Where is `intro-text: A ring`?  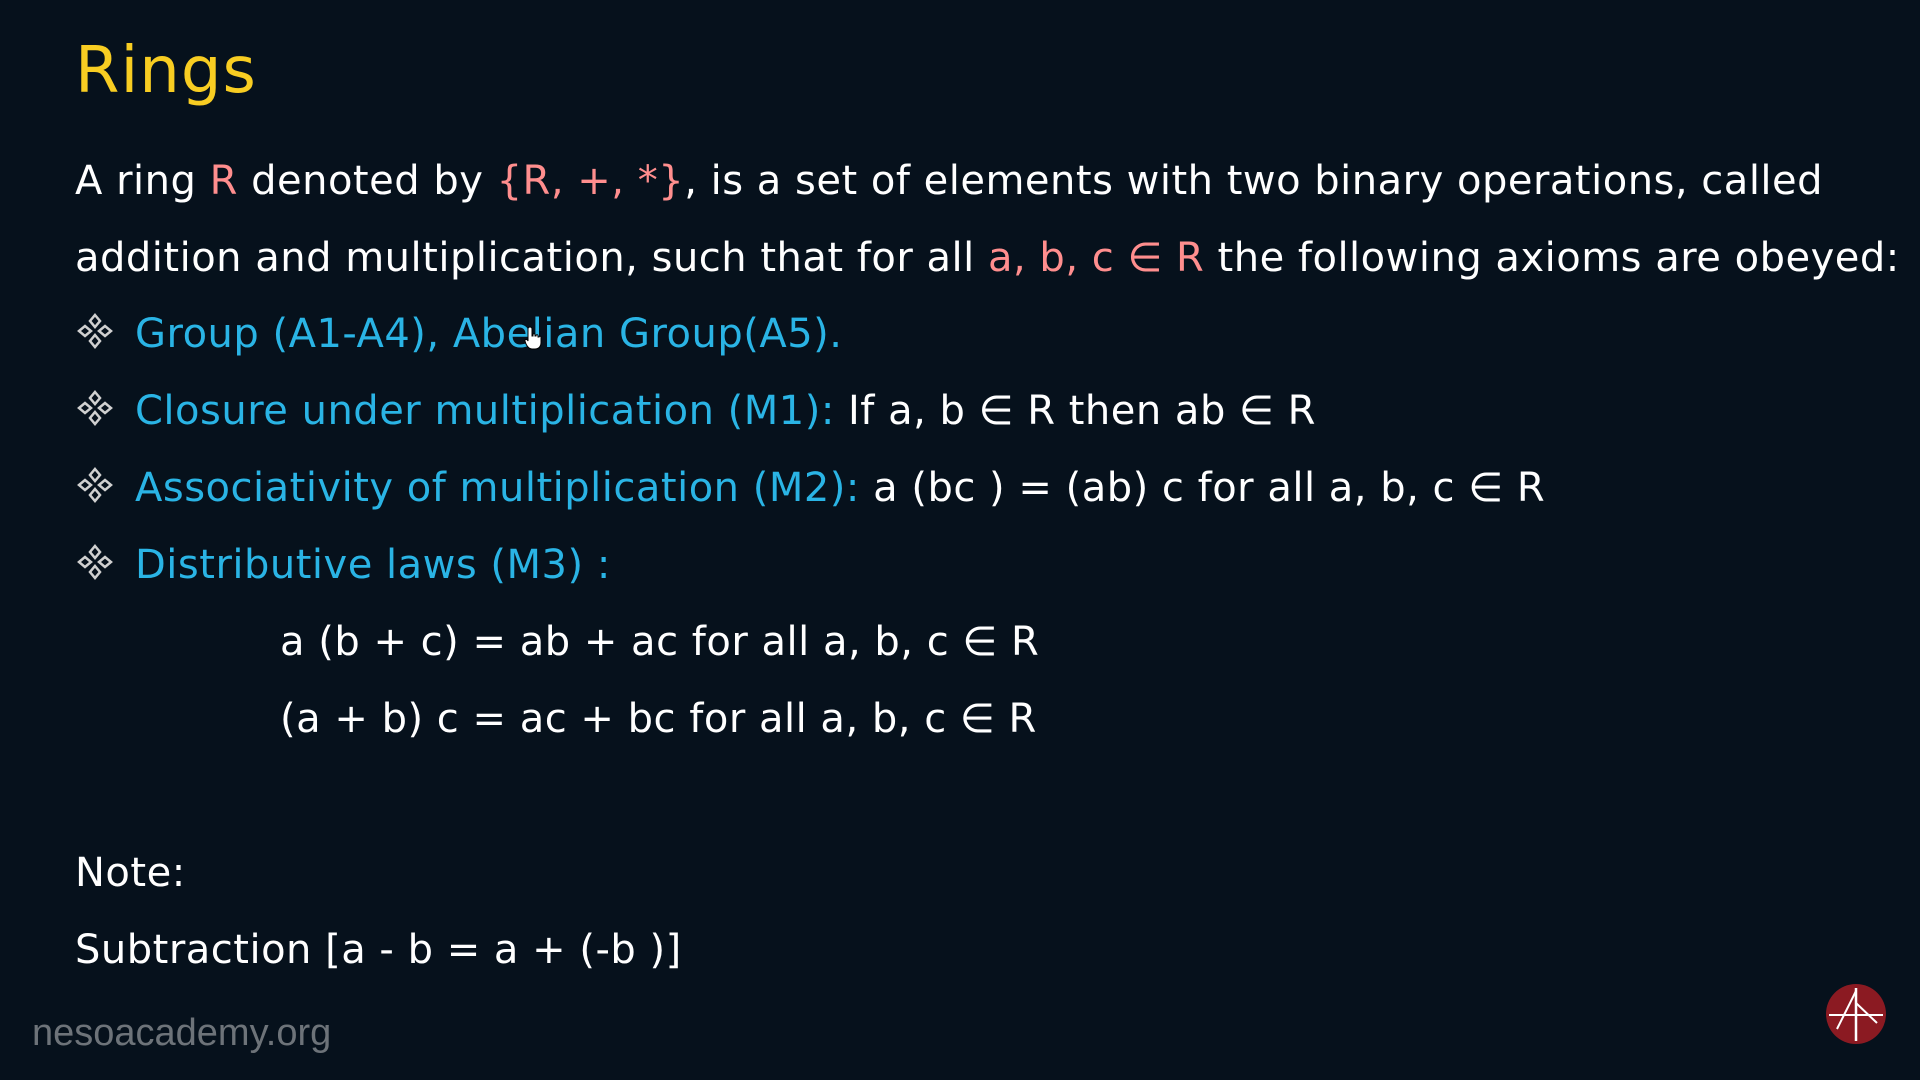 intro-text: A ring is located at coordinates (142, 181).